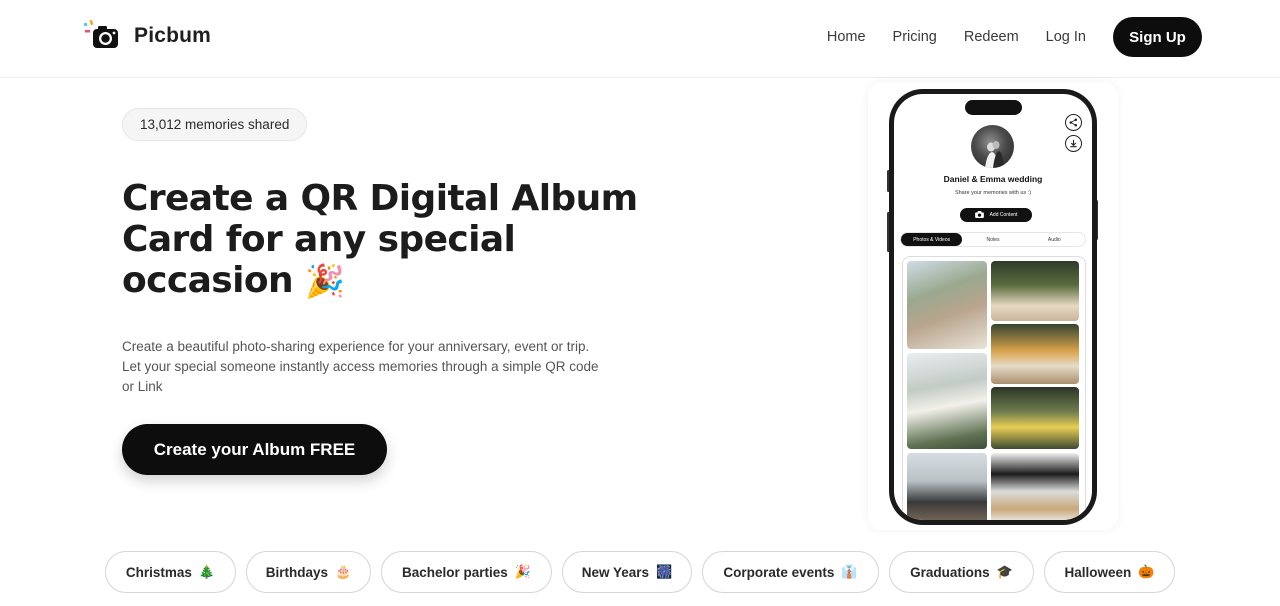 Image resolution: width=1280 pixels, height=606 pixels. I want to click on add-content-label: Add Content, so click(1003, 215).